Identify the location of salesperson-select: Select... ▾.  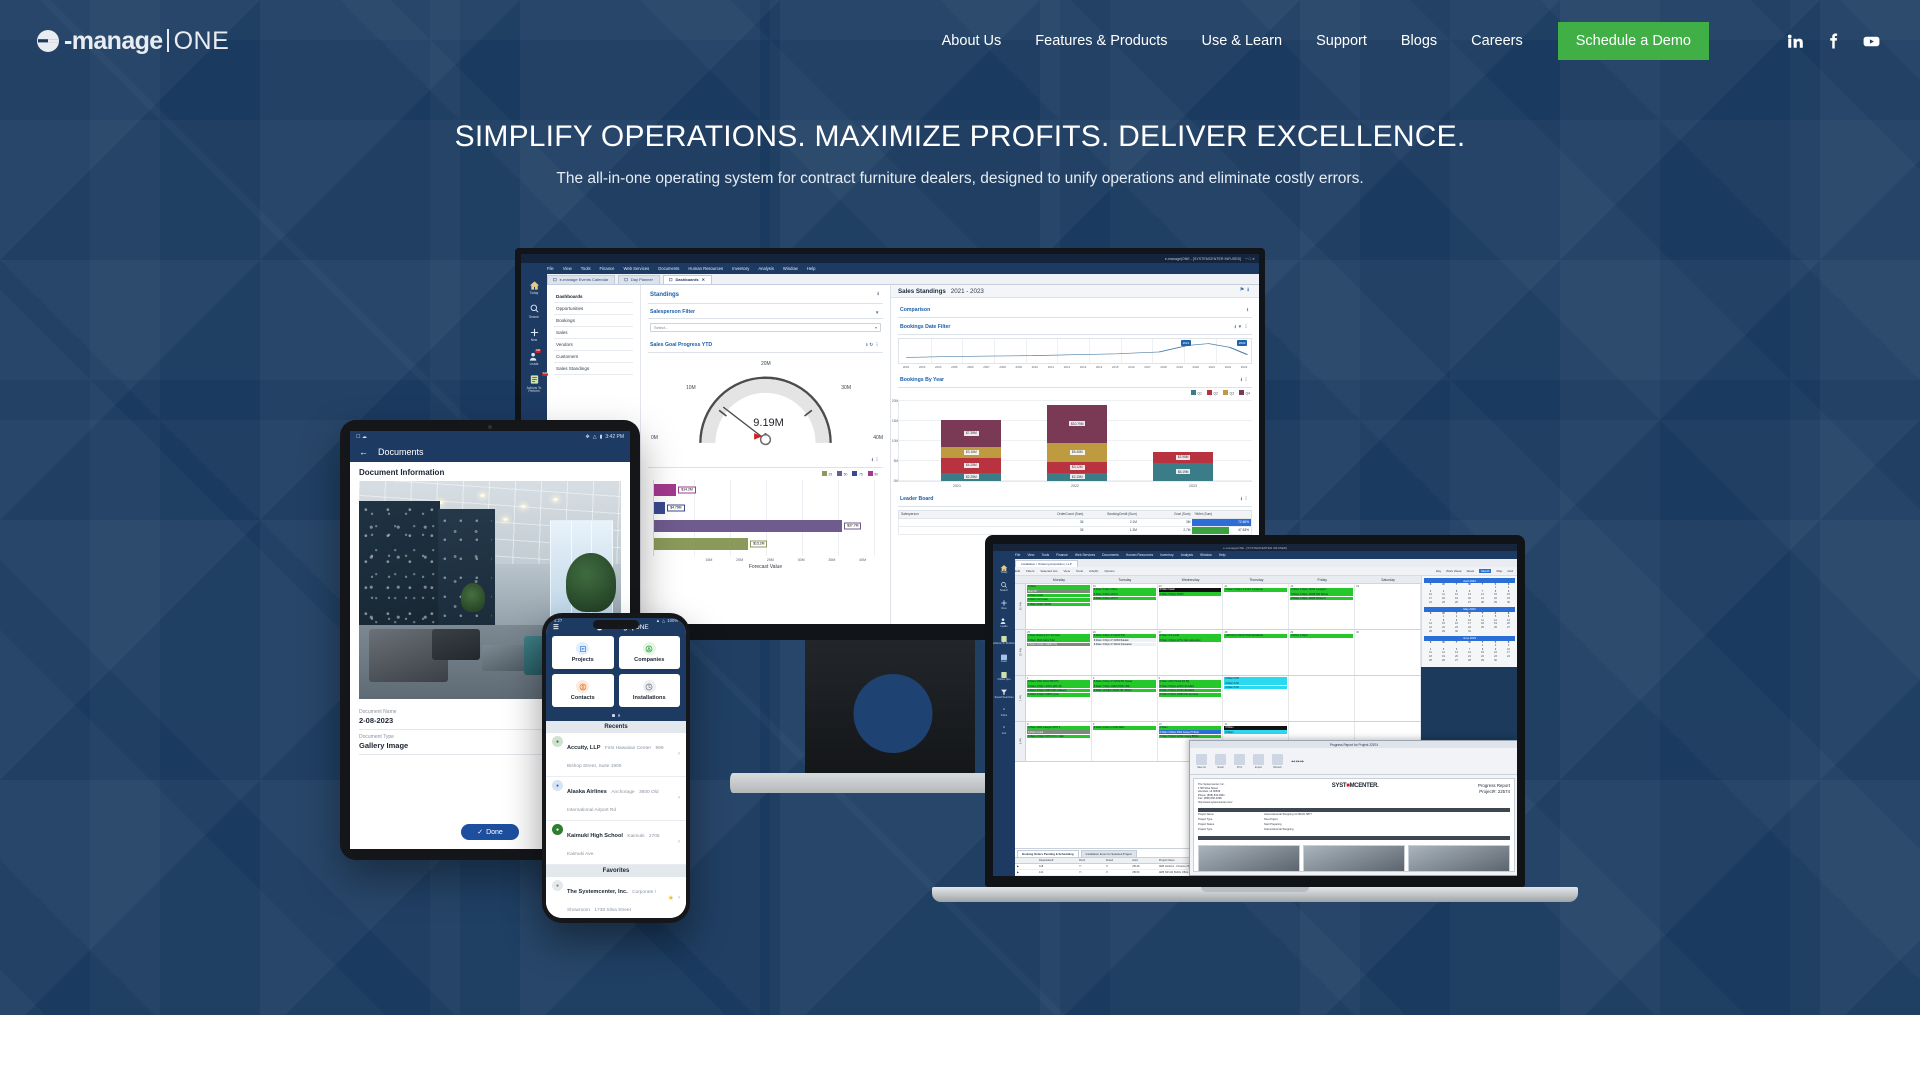
(765, 327).